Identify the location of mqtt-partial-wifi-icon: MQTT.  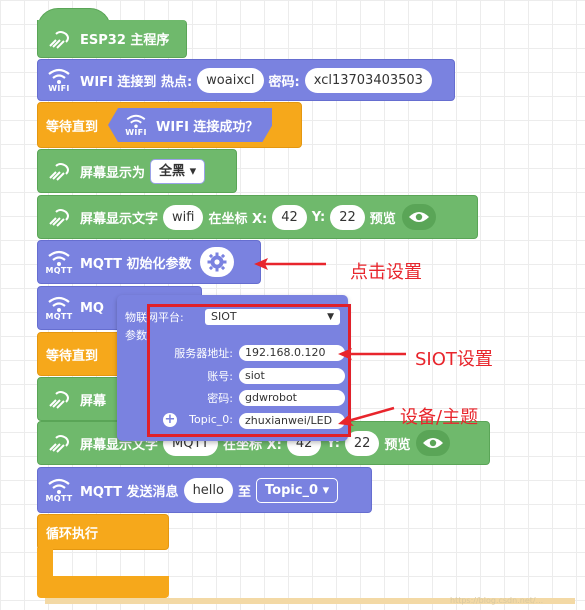
(59, 308).